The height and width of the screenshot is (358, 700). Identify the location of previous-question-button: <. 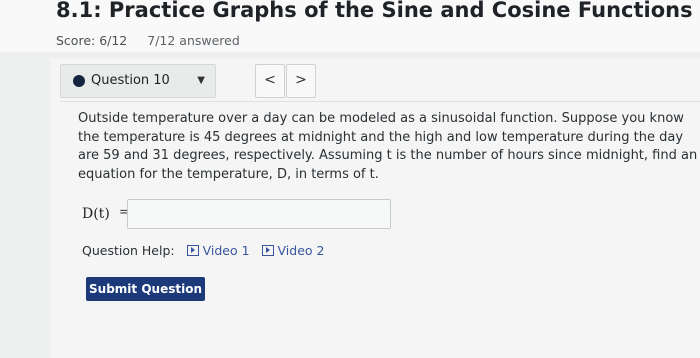
(270, 81).